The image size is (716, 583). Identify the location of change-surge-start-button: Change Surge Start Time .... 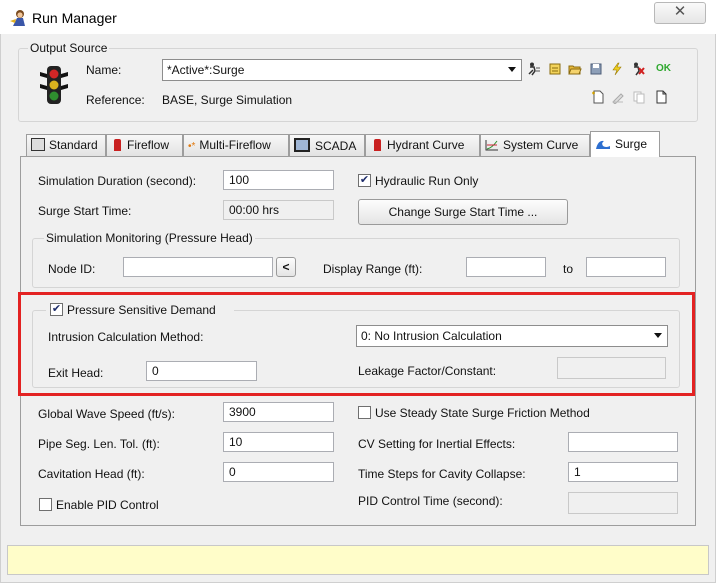
(463, 212).